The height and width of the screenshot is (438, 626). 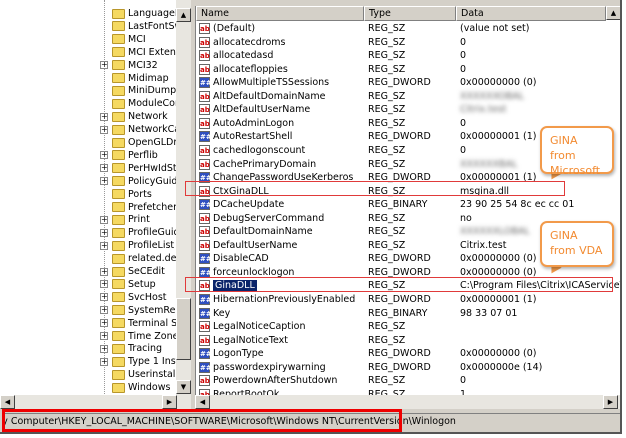 What do you see at coordinates (613, 13) in the screenshot?
I see `list-scroll-up-button: ▲` at bounding box center [613, 13].